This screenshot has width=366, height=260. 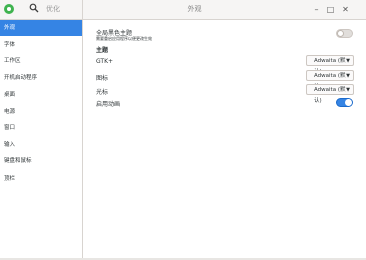 I want to click on icon-theme-label: 图标, so click(x=102, y=78).